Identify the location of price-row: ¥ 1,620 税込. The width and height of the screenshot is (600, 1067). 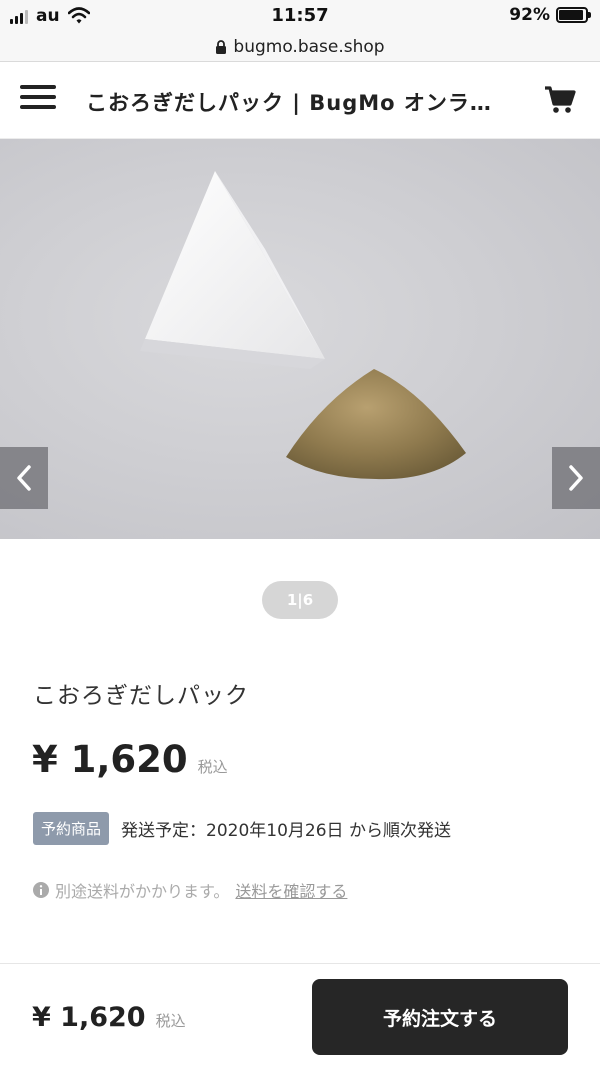
(130, 759).